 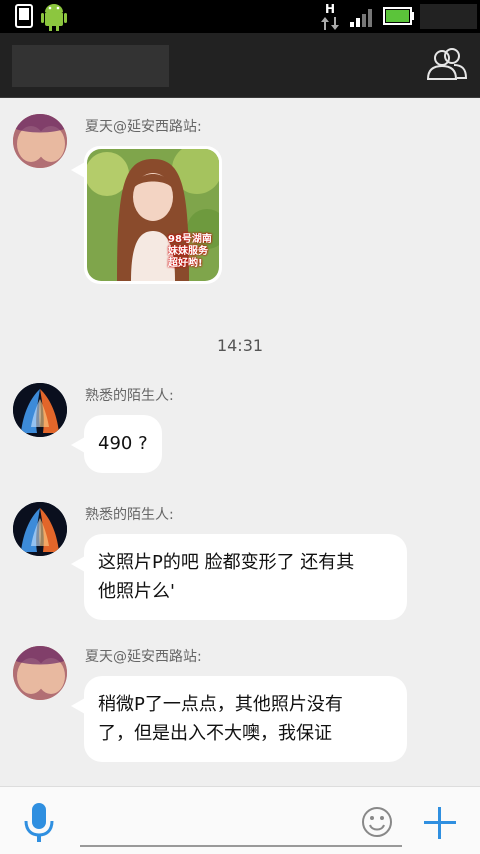 I want to click on android-icon, so click(x=54, y=19).